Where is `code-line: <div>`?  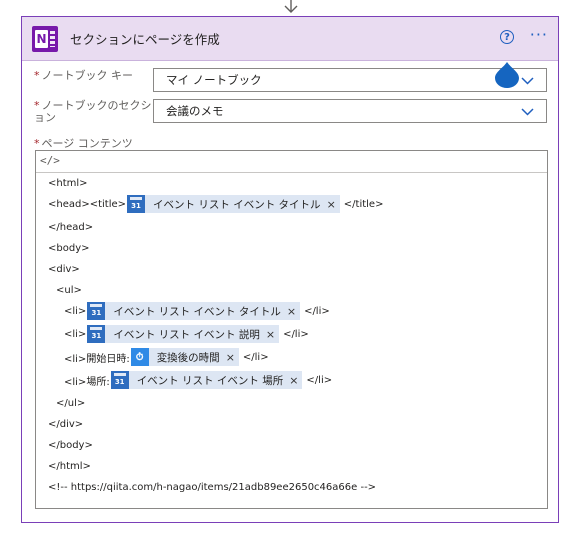 code-line: <div> is located at coordinates (64, 269).